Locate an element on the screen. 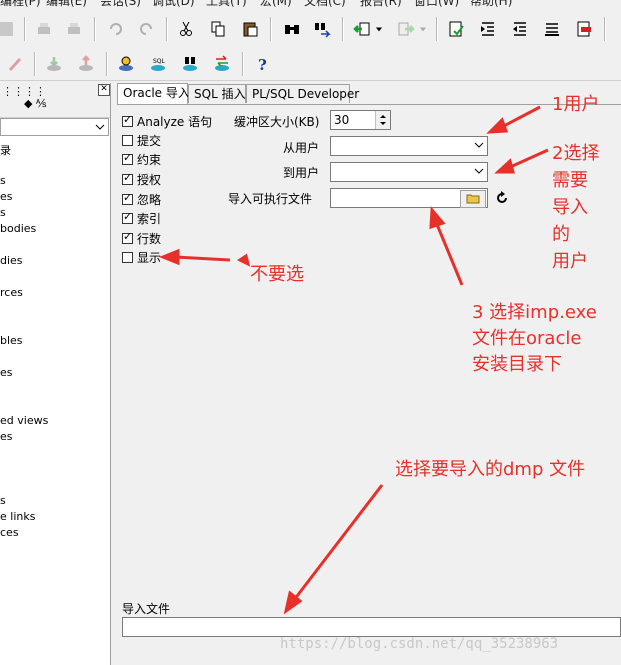  arrow-import-file is located at coordinates (338, 542).